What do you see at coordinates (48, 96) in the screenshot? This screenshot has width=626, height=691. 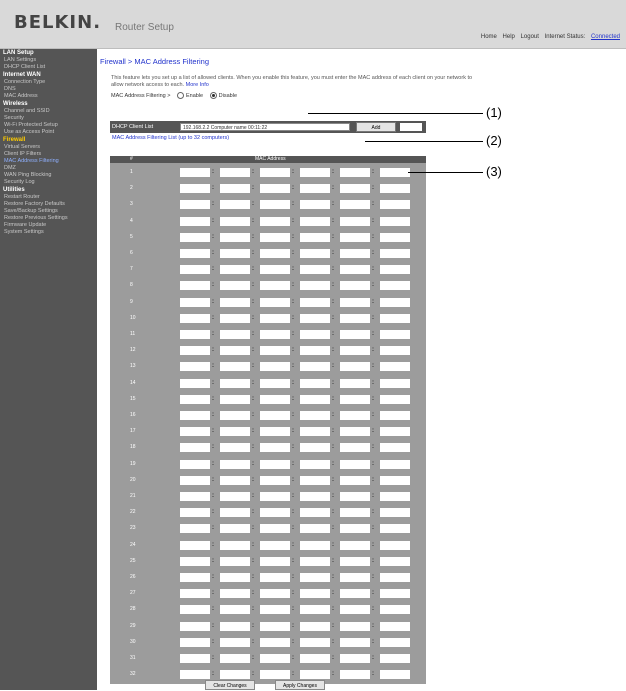 I see `sidebar-item: MAC Address` at bounding box center [48, 96].